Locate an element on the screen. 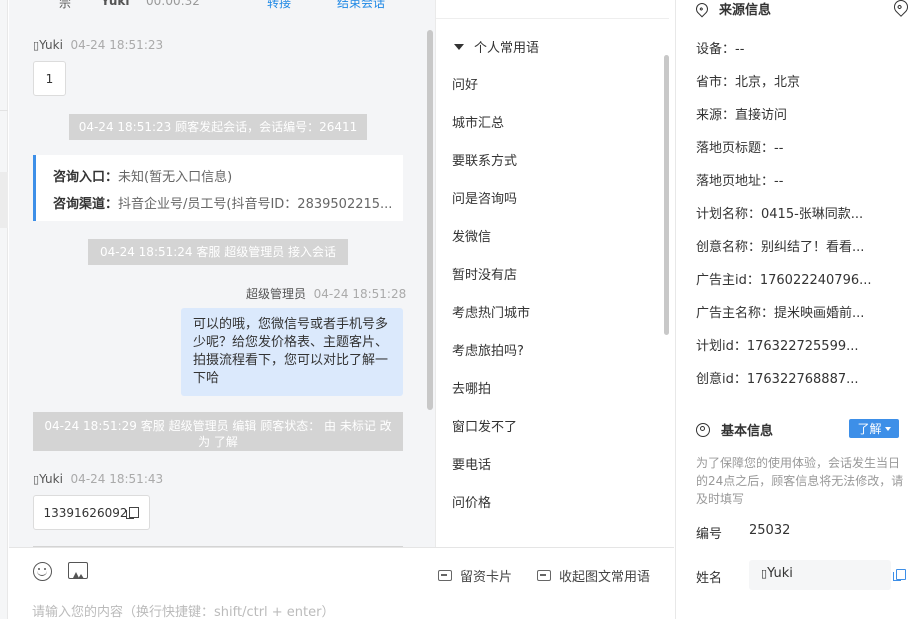 Image resolution: width=924 pixels, height=619 pixels. origin-row: 来源：直接访问 is located at coordinates (742, 115).